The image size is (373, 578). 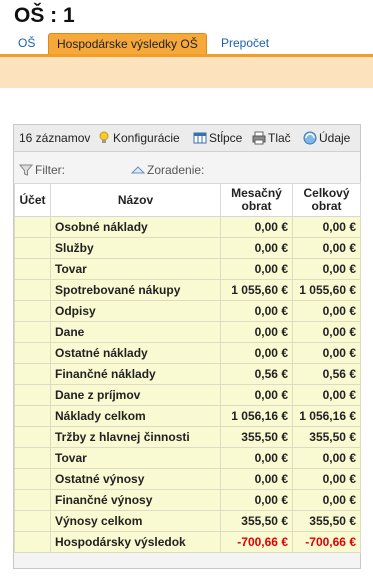 I want to click on monthly-cell: 0,56 €, so click(x=256, y=374).